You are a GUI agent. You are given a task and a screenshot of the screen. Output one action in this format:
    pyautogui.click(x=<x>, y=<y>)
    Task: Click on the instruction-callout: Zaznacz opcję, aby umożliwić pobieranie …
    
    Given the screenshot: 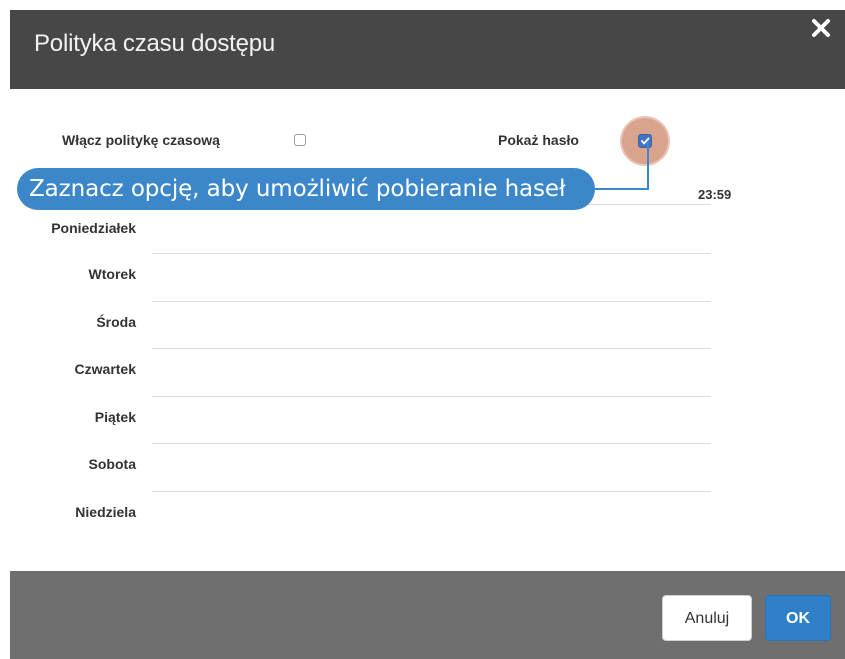 What is the action you would take?
    pyautogui.click(x=306, y=189)
    